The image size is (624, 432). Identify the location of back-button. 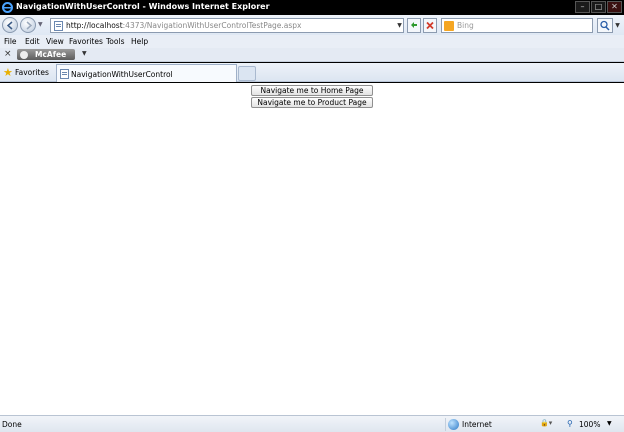
(10, 25).